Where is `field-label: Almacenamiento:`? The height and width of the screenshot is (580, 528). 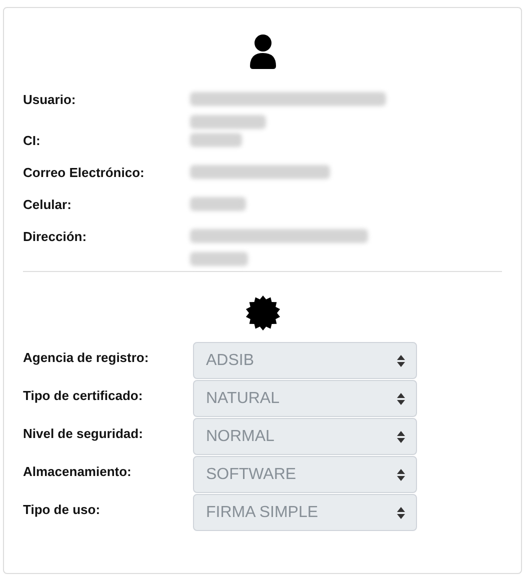
field-label: Almacenamiento: is located at coordinates (77, 472).